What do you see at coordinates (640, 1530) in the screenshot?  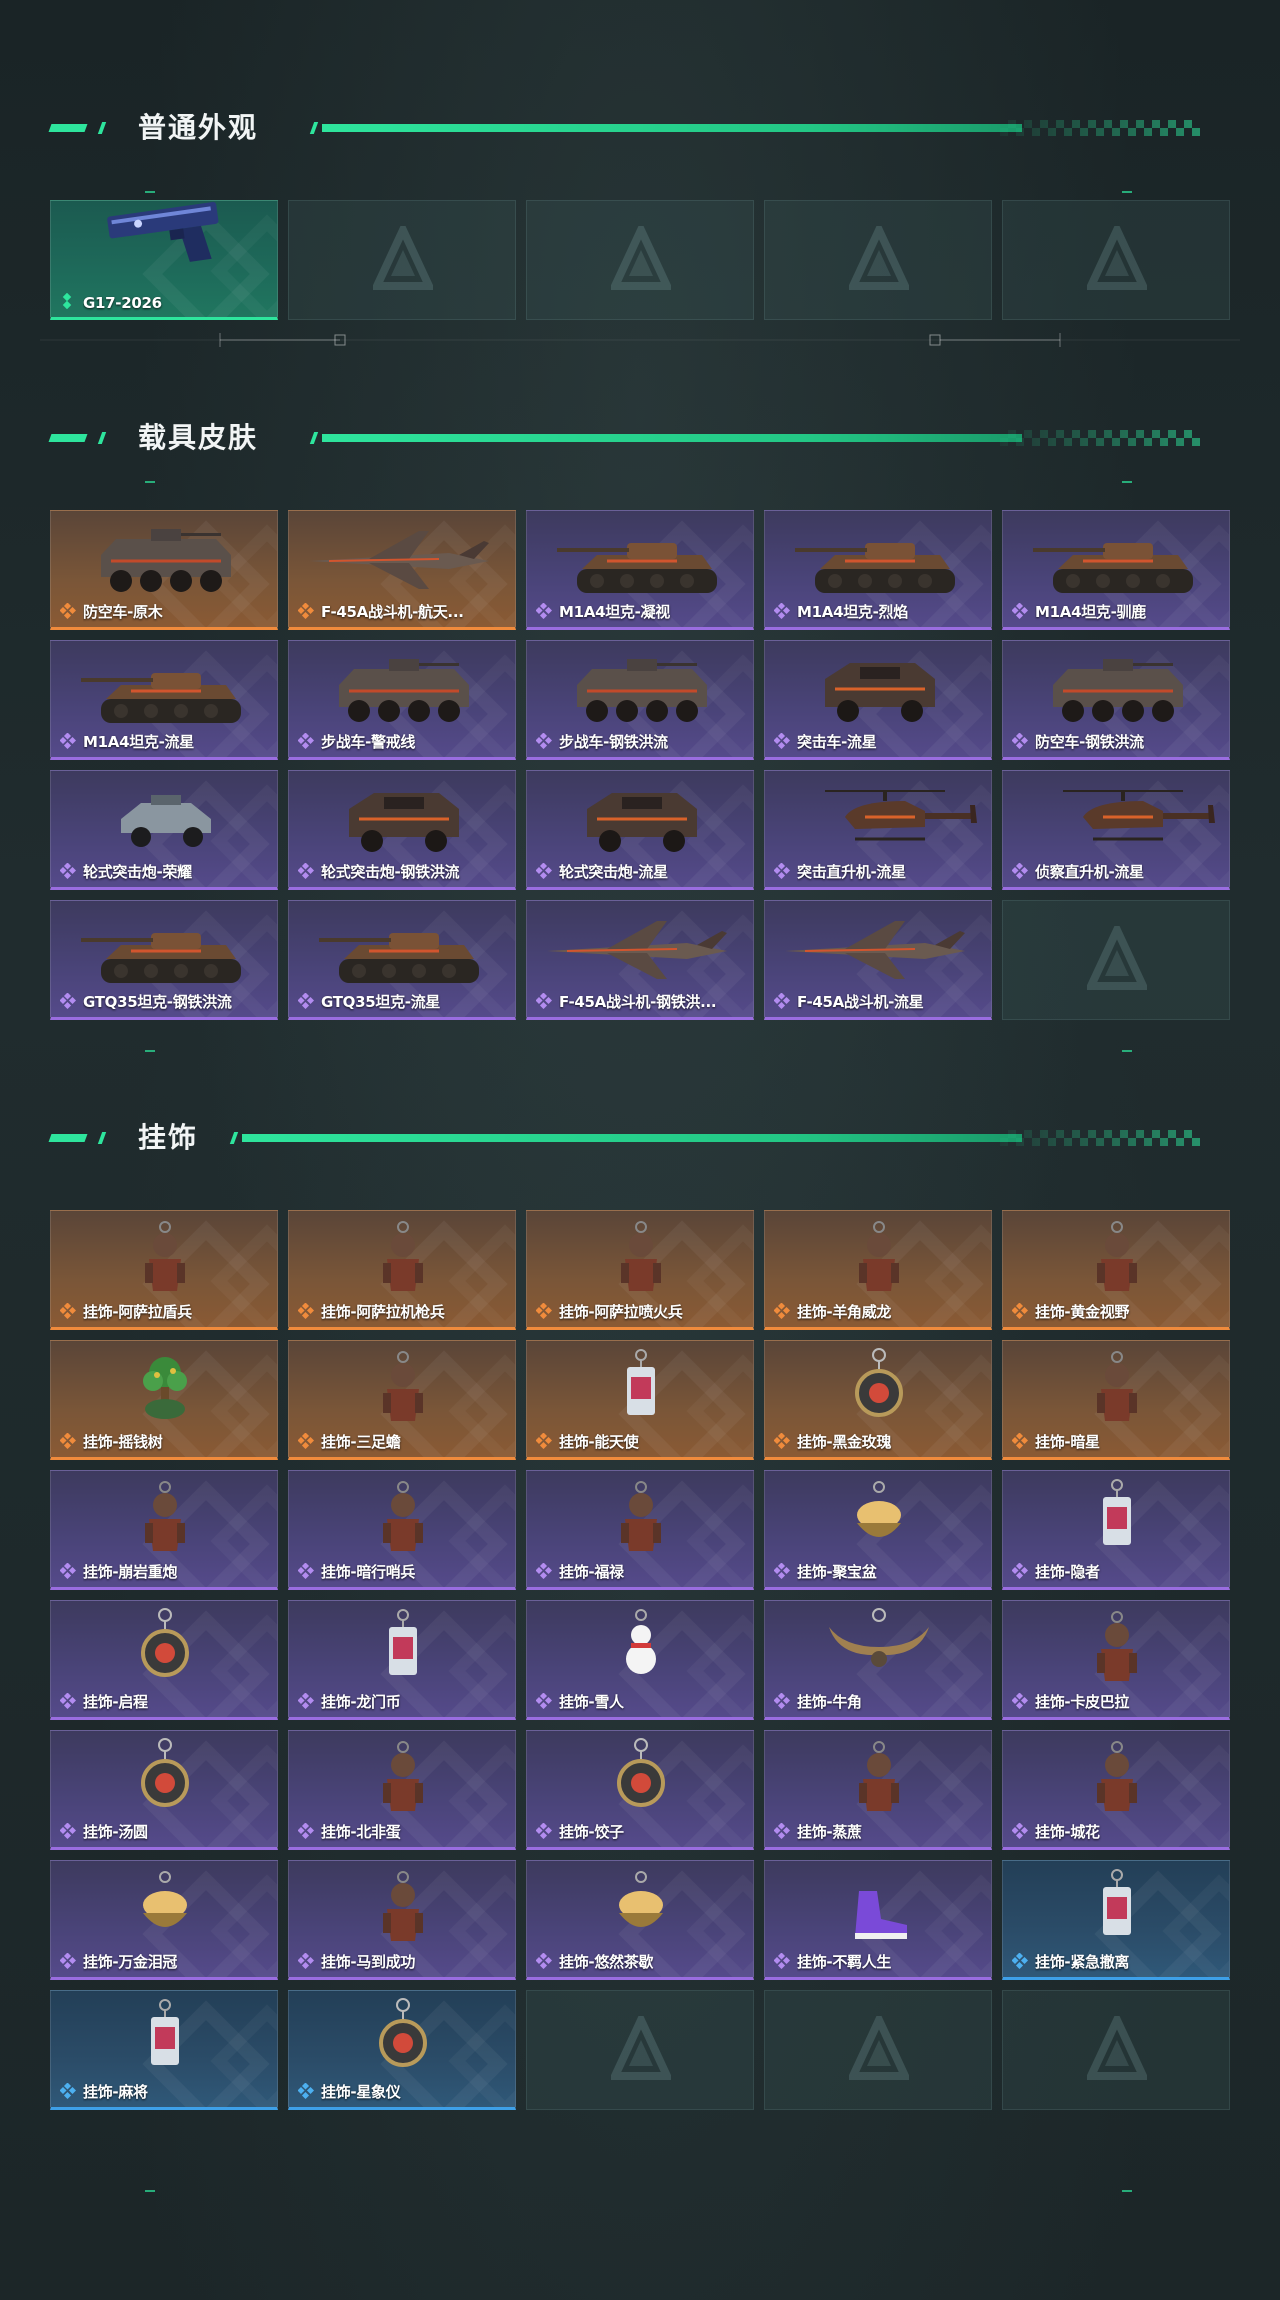 I see `charm-item-card: 挂饰-福禄` at bounding box center [640, 1530].